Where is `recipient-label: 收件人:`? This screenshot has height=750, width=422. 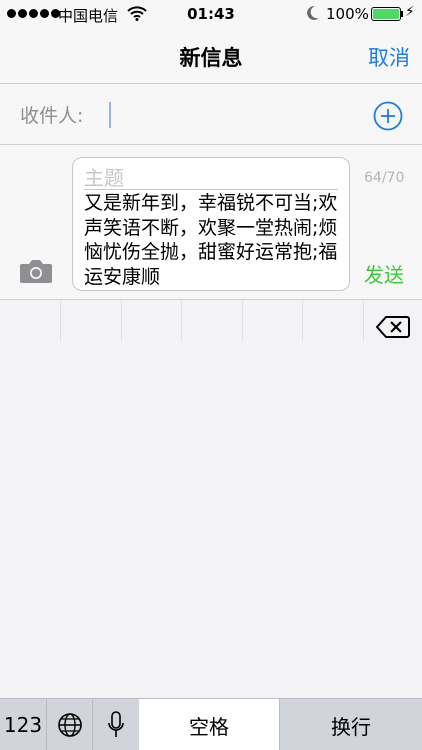
recipient-label: 收件人: is located at coordinates (52, 116).